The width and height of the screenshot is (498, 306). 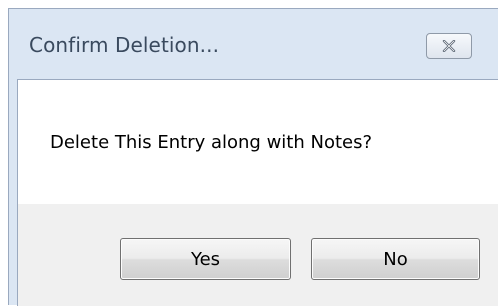 I want to click on yes-button: Yes, so click(x=205, y=259).